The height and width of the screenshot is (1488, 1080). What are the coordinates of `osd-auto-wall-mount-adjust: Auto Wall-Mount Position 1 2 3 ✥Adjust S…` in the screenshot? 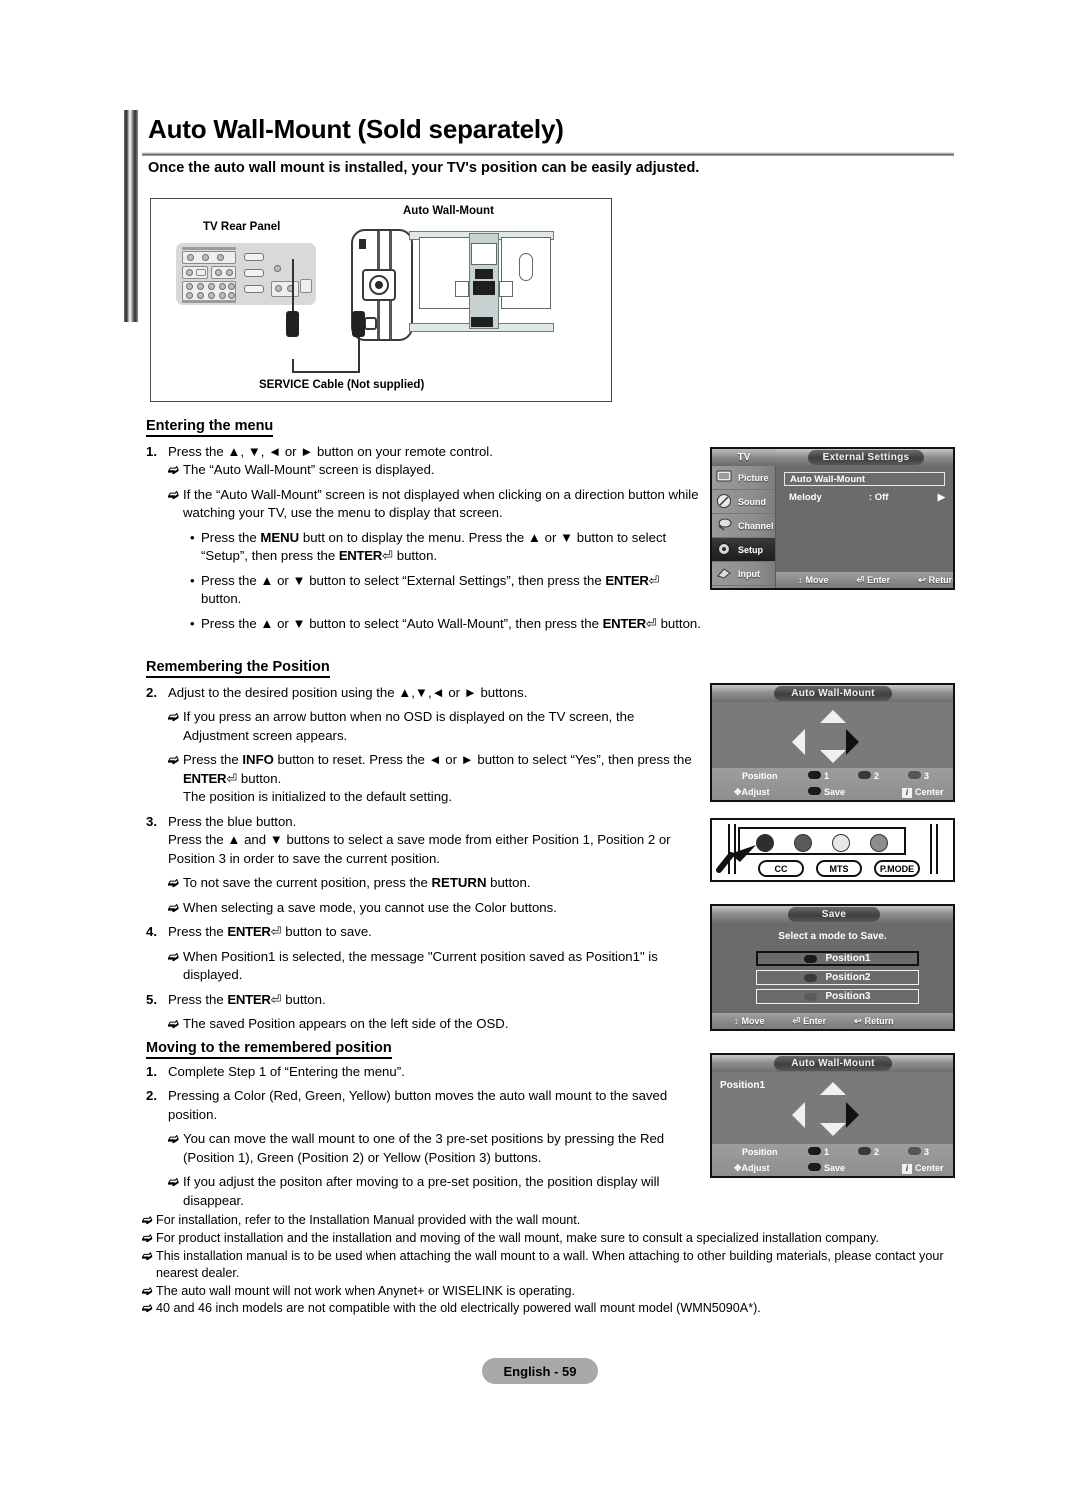 It's located at (832, 742).